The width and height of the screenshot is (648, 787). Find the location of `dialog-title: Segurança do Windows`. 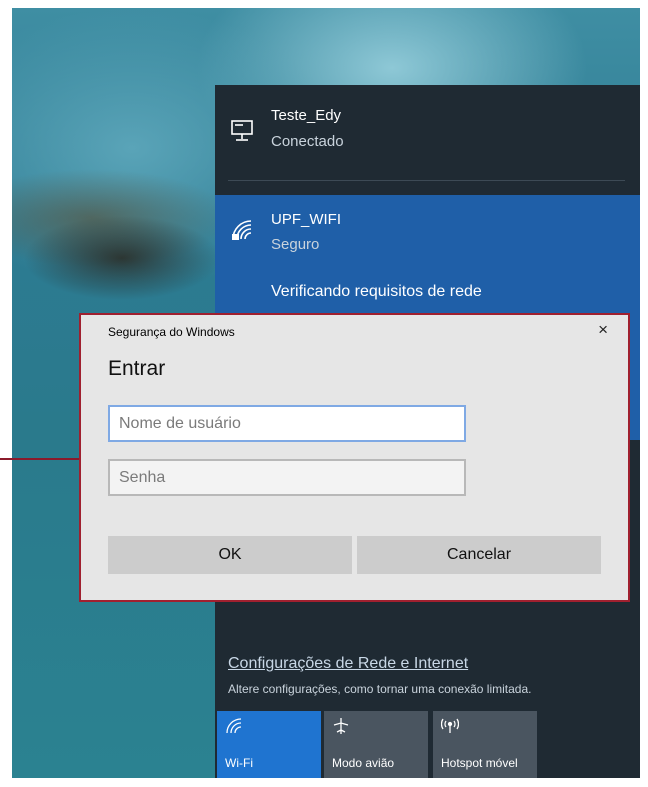

dialog-title: Segurança do Windows is located at coordinates (171, 332).